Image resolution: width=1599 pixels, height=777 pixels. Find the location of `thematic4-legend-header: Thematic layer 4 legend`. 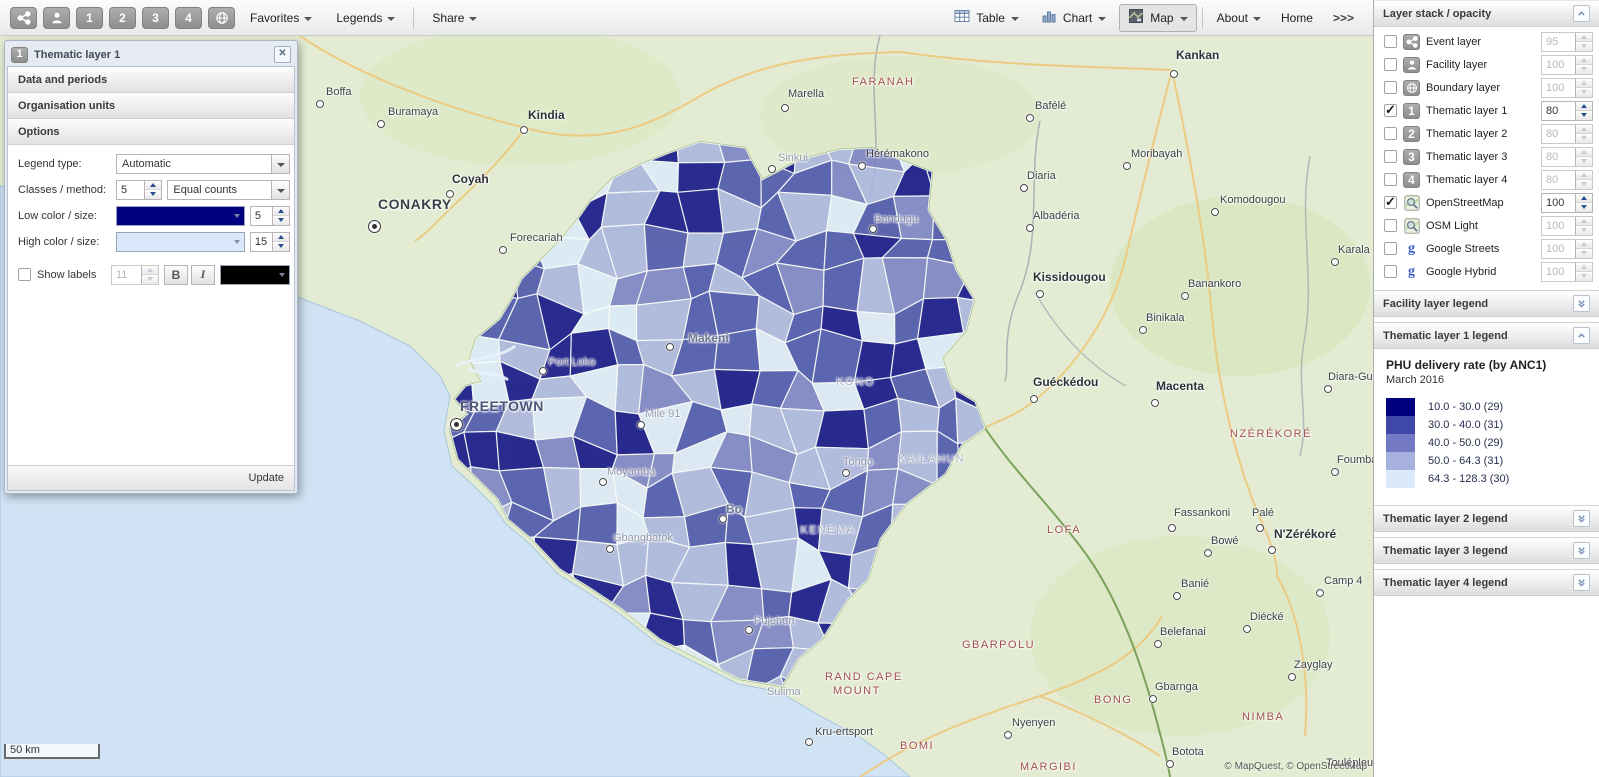

thematic4-legend-header: Thematic layer 4 legend is located at coordinates (1486, 582).